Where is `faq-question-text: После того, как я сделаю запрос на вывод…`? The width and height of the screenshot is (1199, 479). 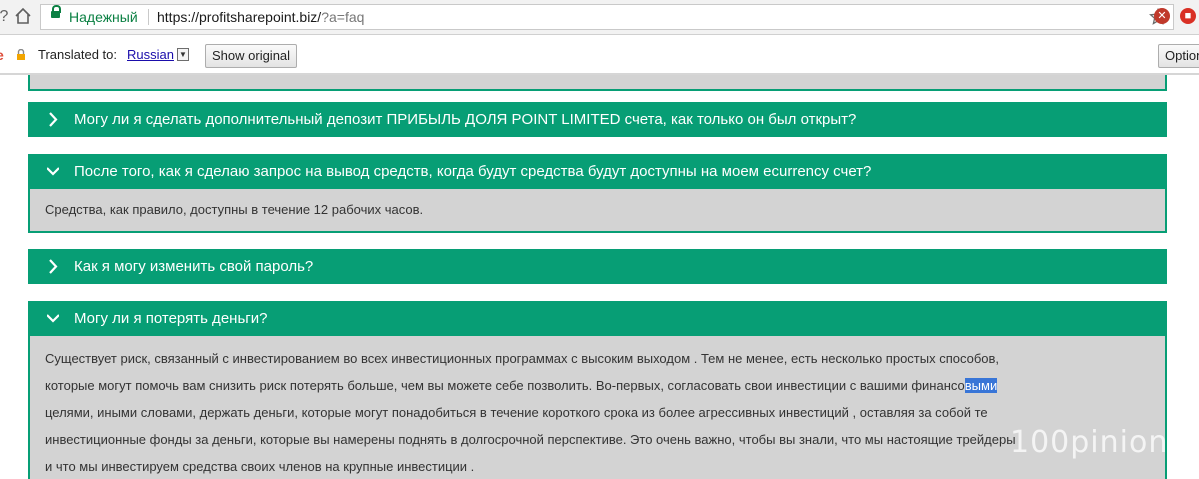 faq-question-text: После того, как я сделаю запрос на вывод… is located at coordinates (473, 171).